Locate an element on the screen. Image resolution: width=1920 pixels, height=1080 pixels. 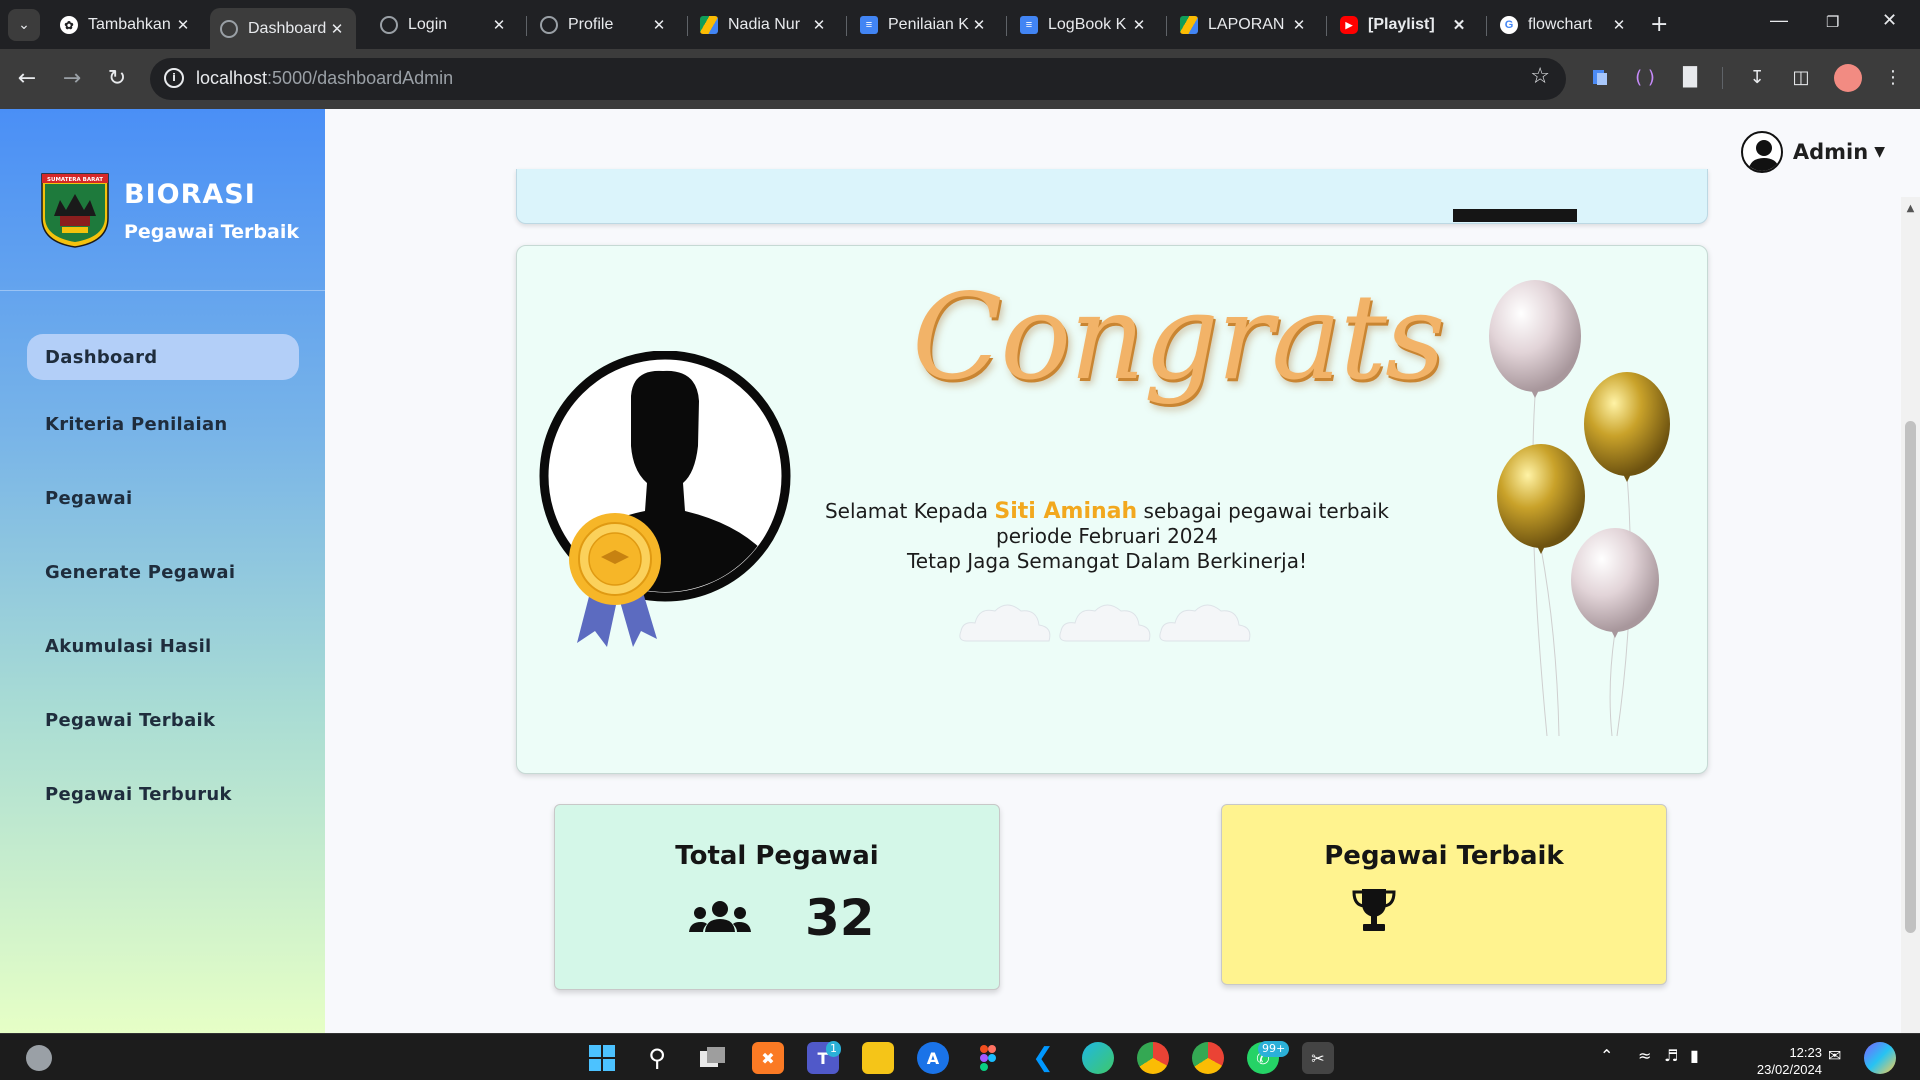
chrome-icon is located at coordinates (1153, 1058).